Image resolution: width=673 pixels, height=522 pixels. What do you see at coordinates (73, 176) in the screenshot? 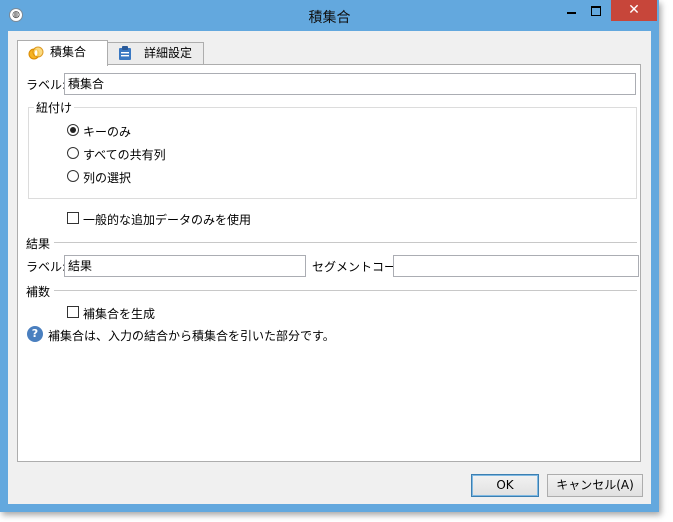
I see `radio-select-columns` at bounding box center [73, 176].